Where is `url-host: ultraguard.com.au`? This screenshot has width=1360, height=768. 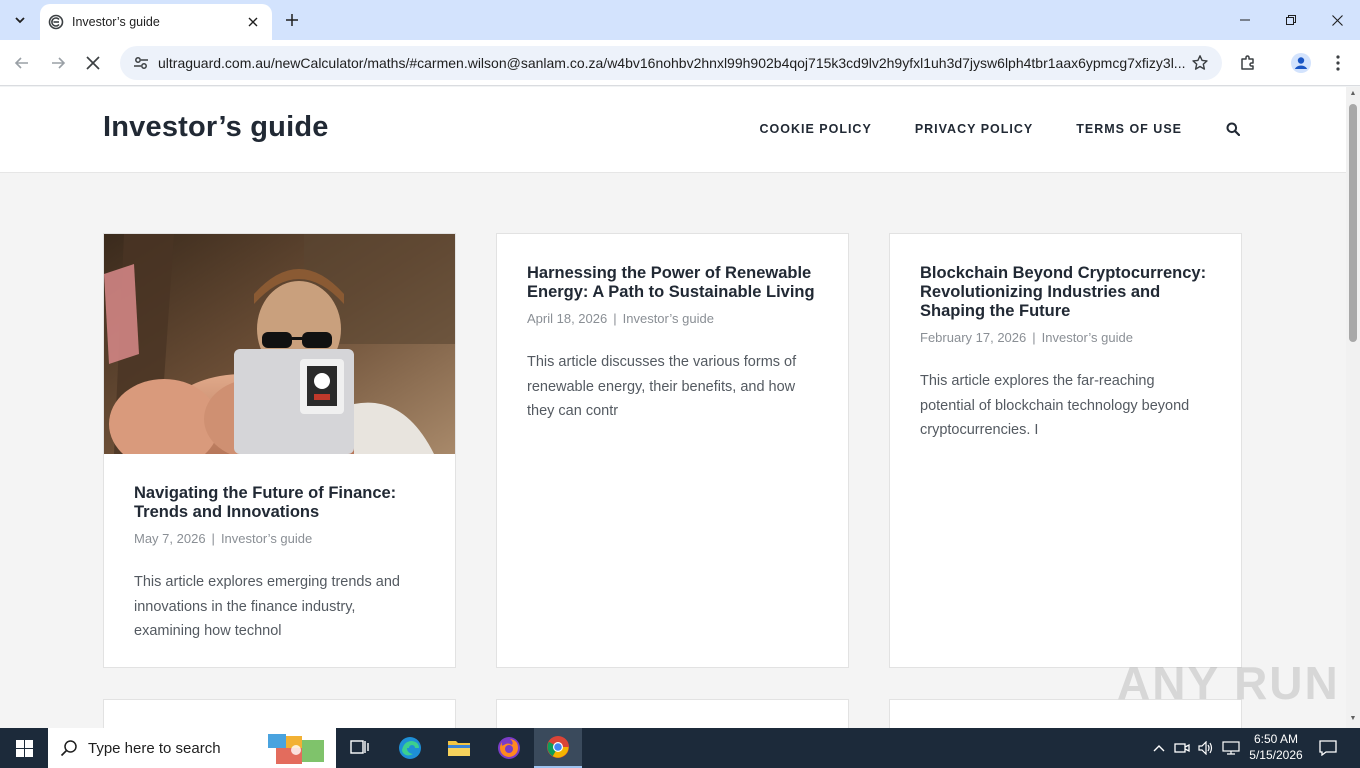 url-host: ultraguard.com.au is located at coordinates (214, 63).